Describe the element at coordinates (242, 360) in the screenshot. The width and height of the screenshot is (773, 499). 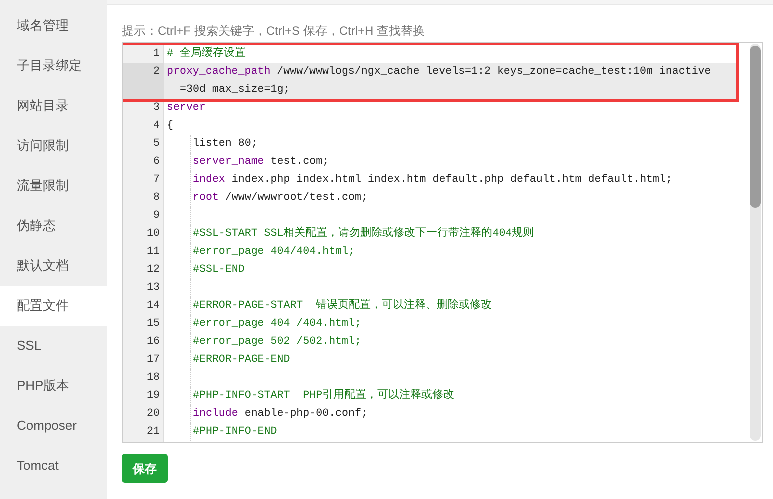
I see `code-comment: #ERROR-PAGE-END` at that location.